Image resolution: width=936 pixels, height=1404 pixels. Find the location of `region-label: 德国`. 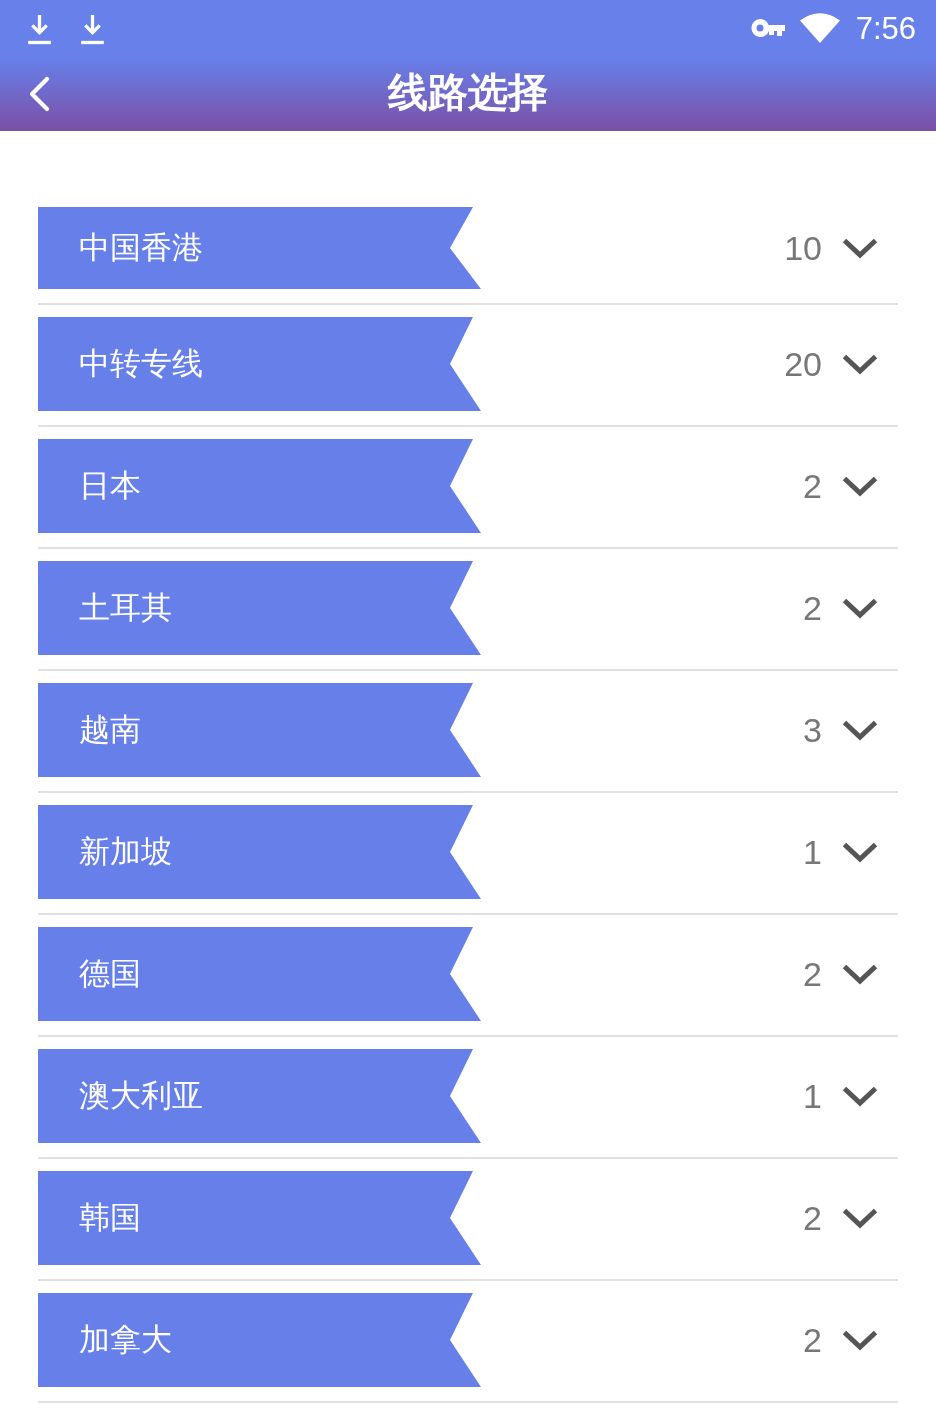

region-label: 德国 is located at coordinates (110, 974).